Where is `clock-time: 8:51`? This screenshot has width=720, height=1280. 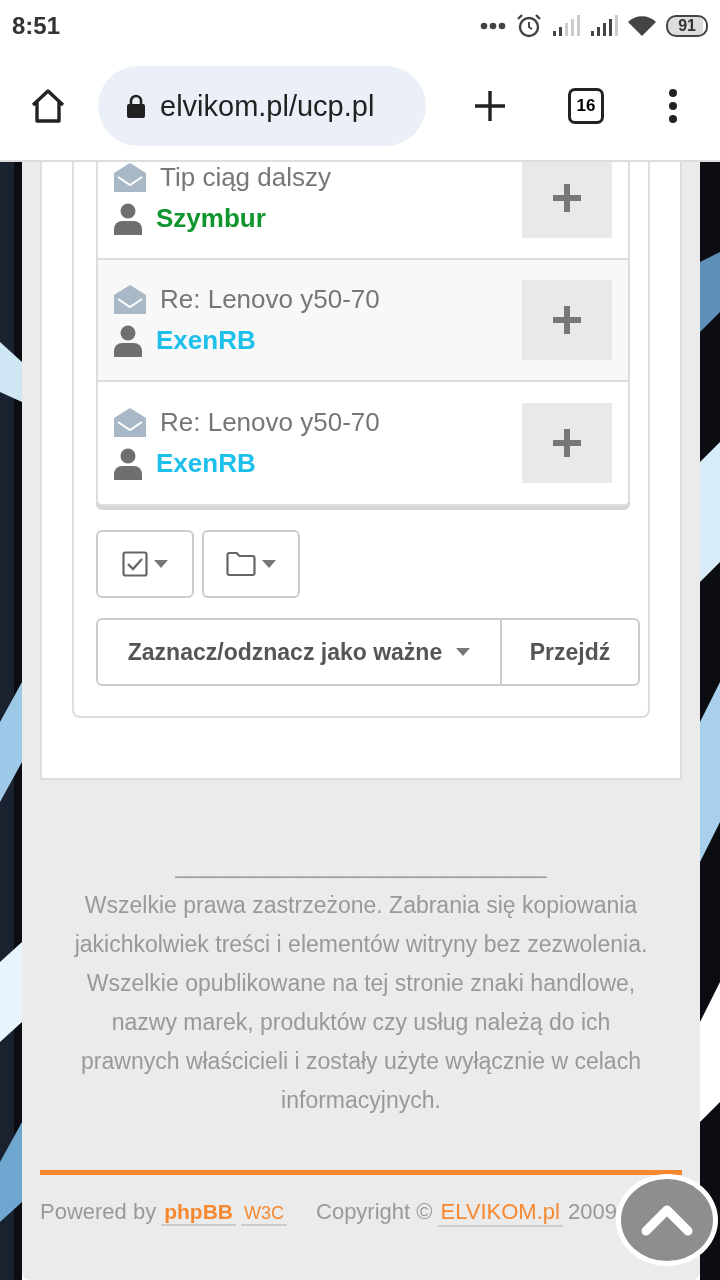 clock-time: 8:51 is located at coordinates (36, 26).